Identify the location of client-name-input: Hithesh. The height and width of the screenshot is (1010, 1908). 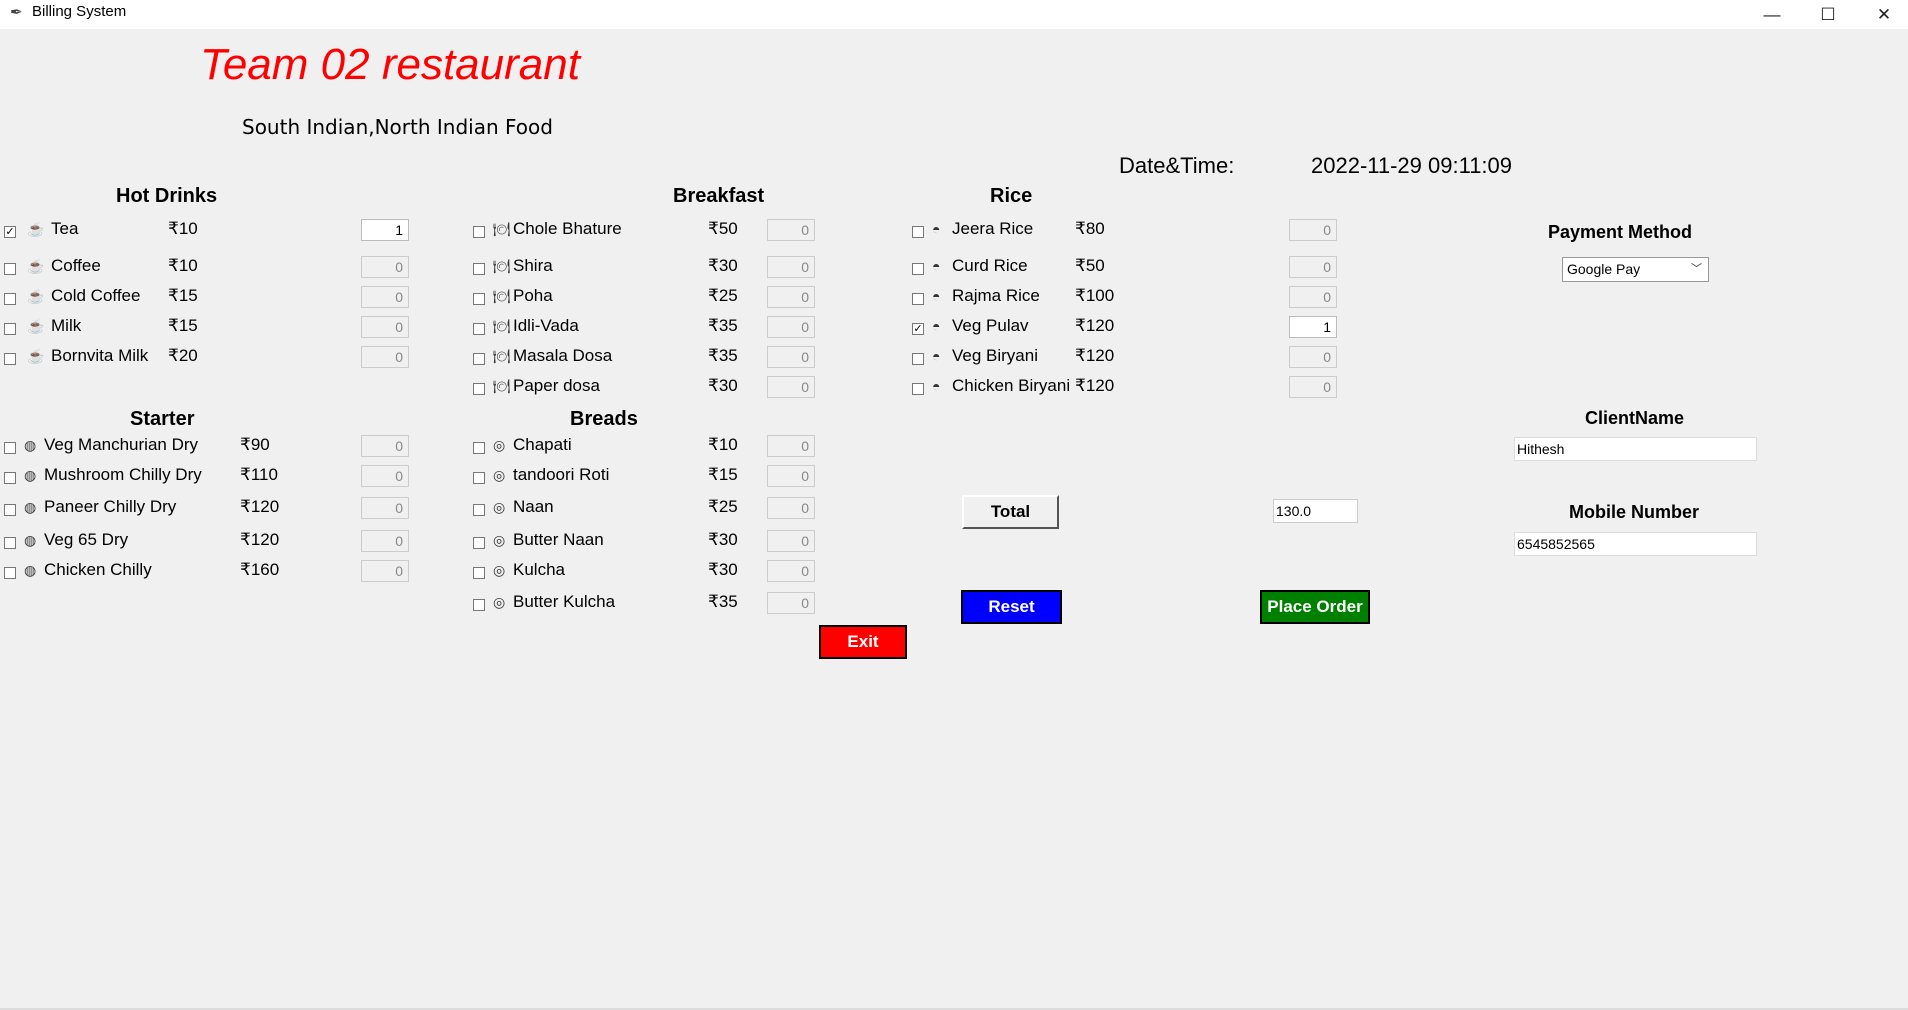
(1635, 449).